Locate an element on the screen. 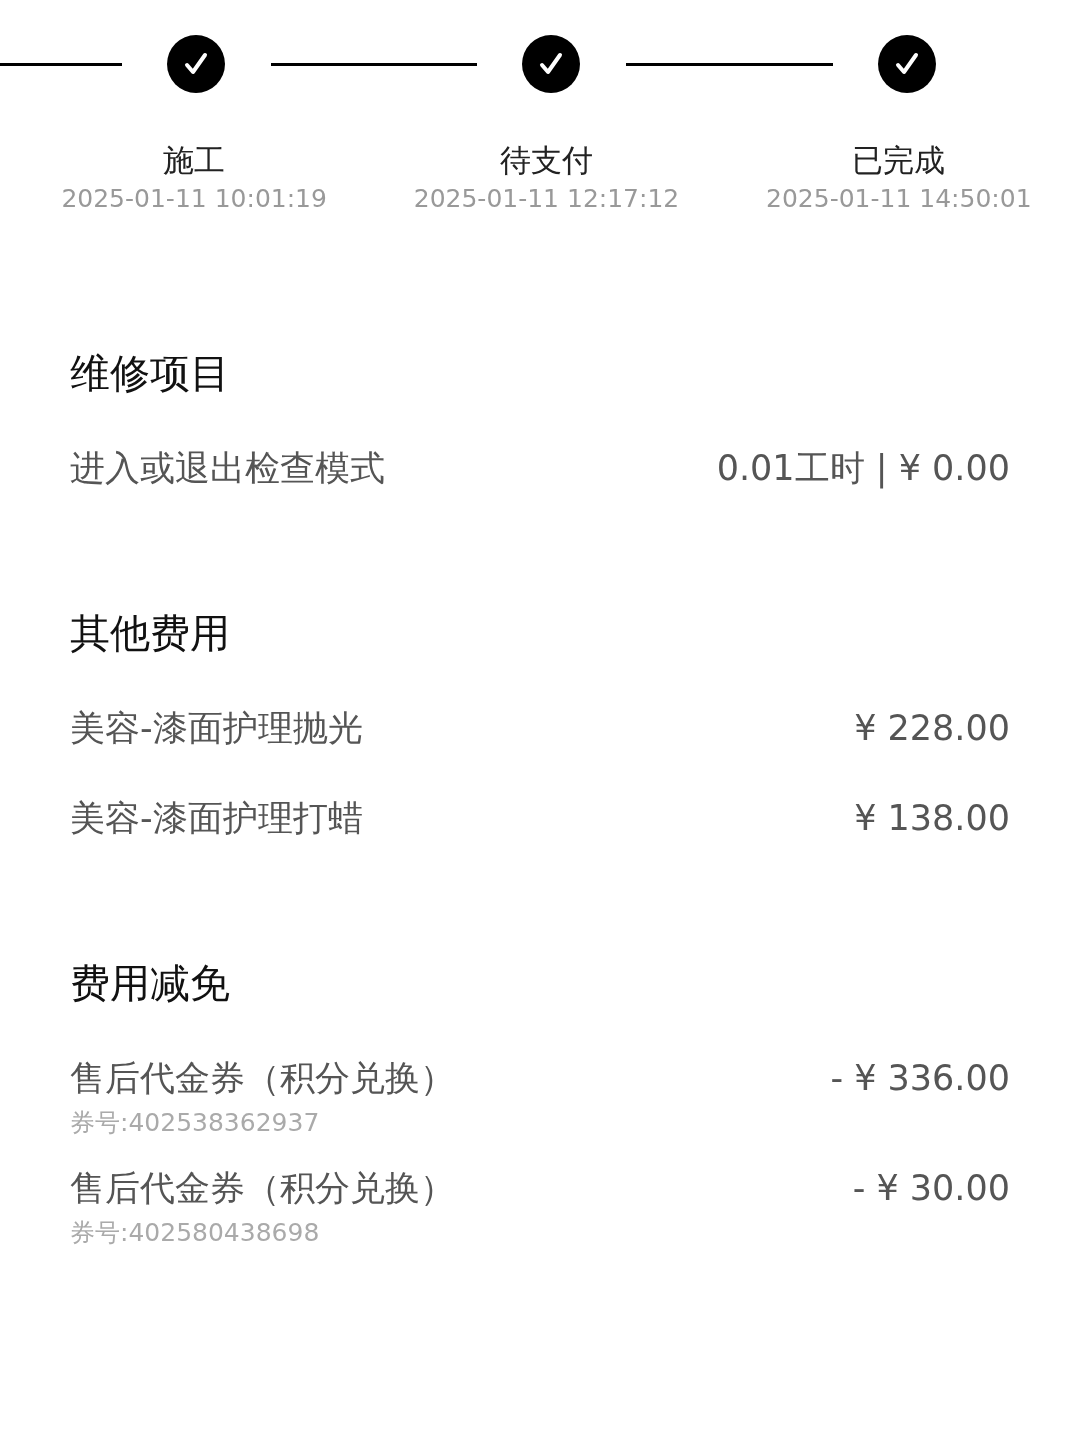 The height and width of the screenshot is (1433, 1075). step-label: 待支付 is located at coordinates (546, 160).